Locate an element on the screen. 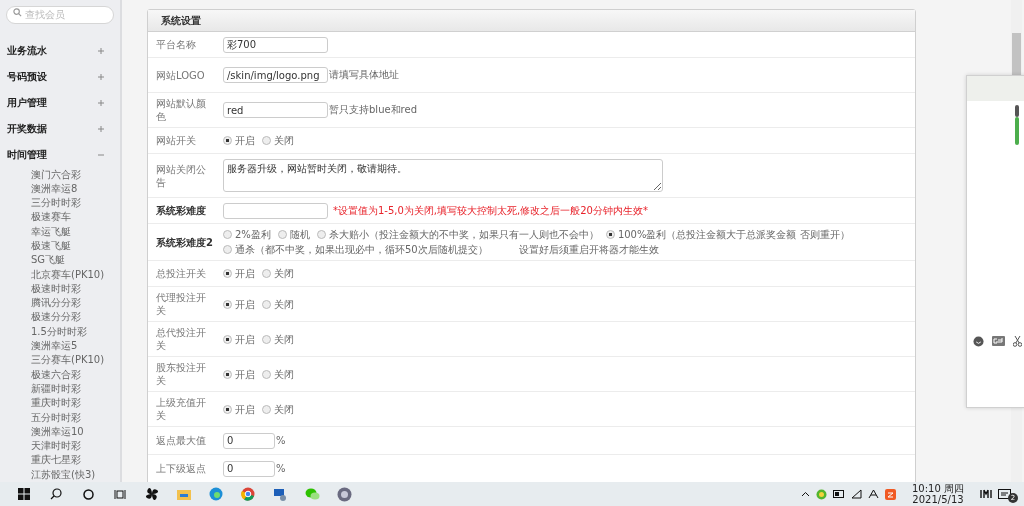 This screenshot has width=1024, height=506. app-tray-icon is located at coordinates (890, 494).